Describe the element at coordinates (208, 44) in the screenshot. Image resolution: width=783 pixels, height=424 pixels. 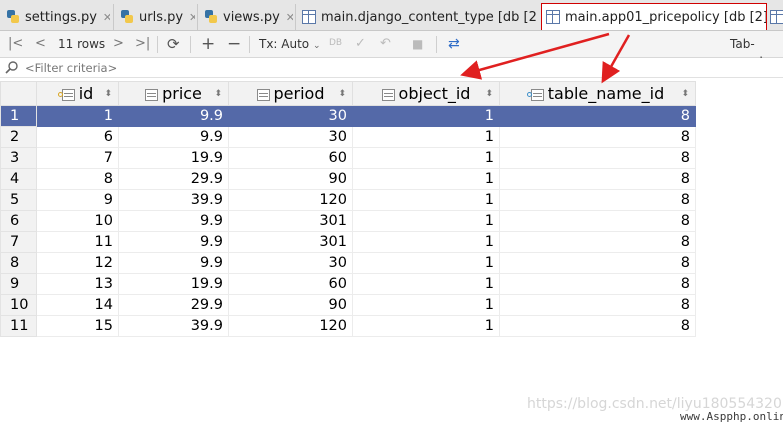
I see `add-row-icon: +` at that location.